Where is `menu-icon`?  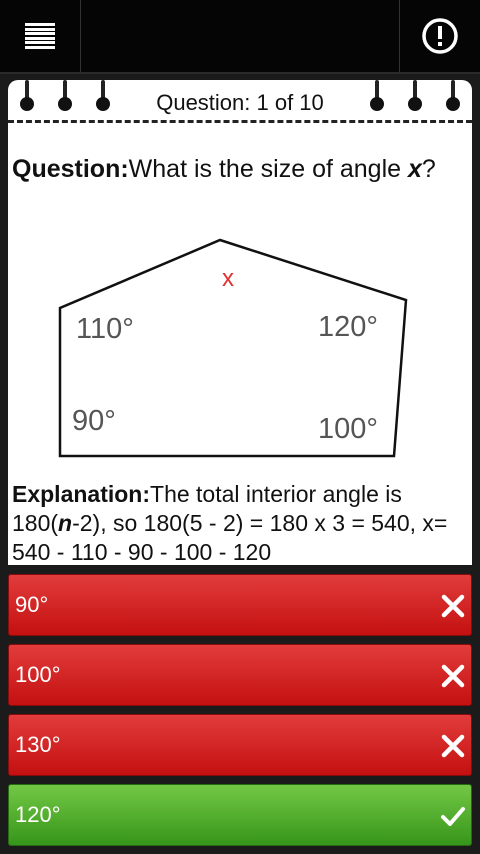
menu-icon is located at coordinates (40, 36).